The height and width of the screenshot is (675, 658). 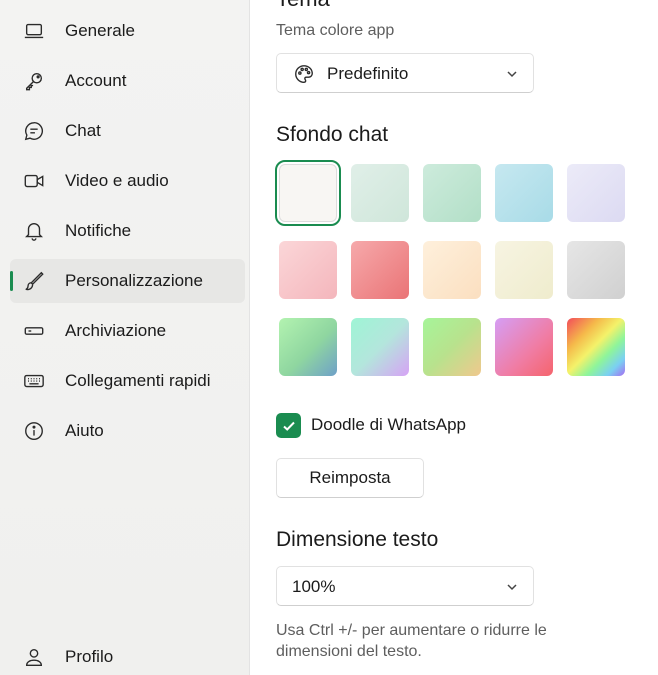 I want to click on sidebar-item-chat: Chat, so click(x=127, y=131).